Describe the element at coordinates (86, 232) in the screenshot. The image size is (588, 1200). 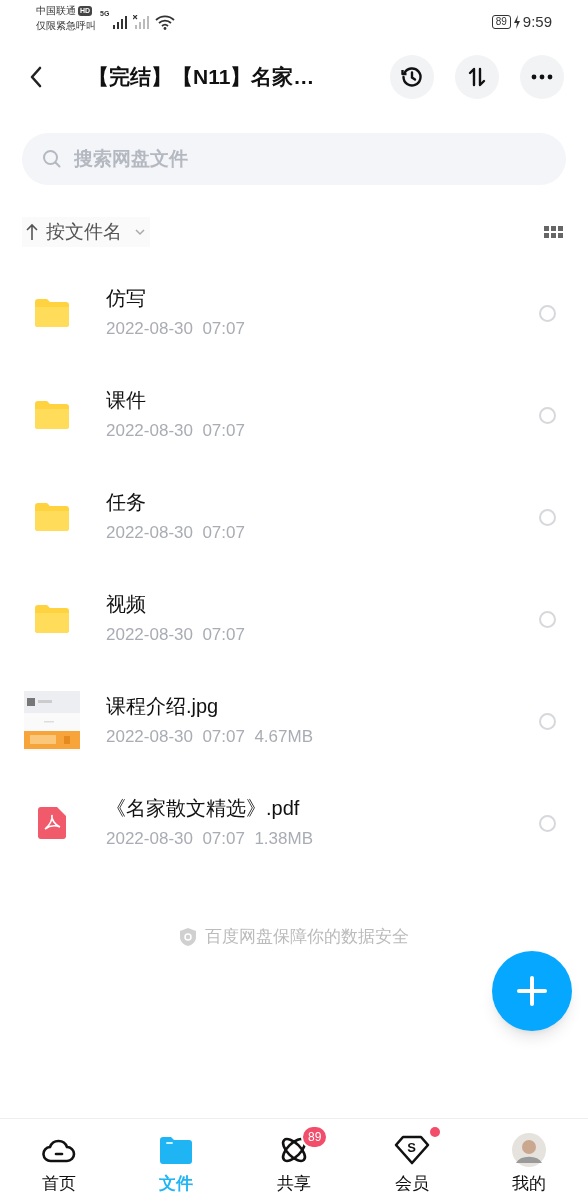
I see `sort-dropdown: 按文件名` at that location.